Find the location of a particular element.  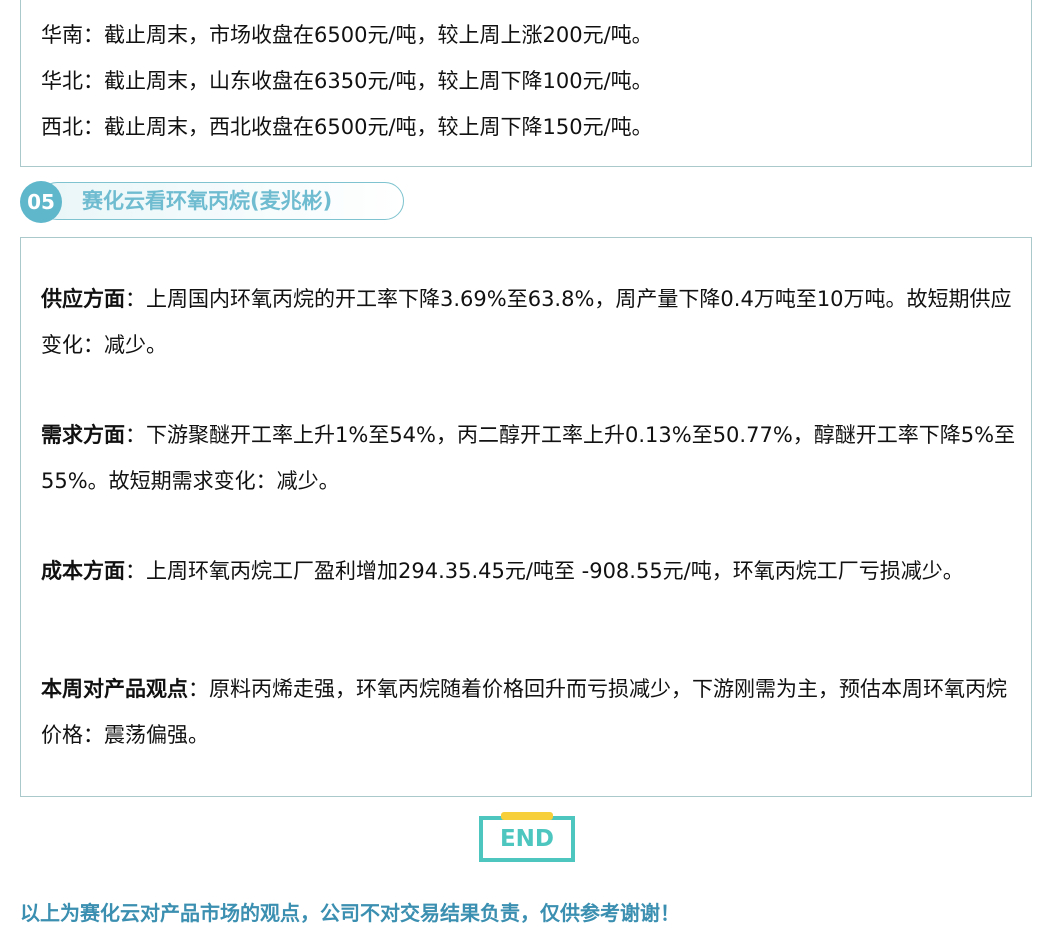

end-text: END is located at coordinates (527, 839).